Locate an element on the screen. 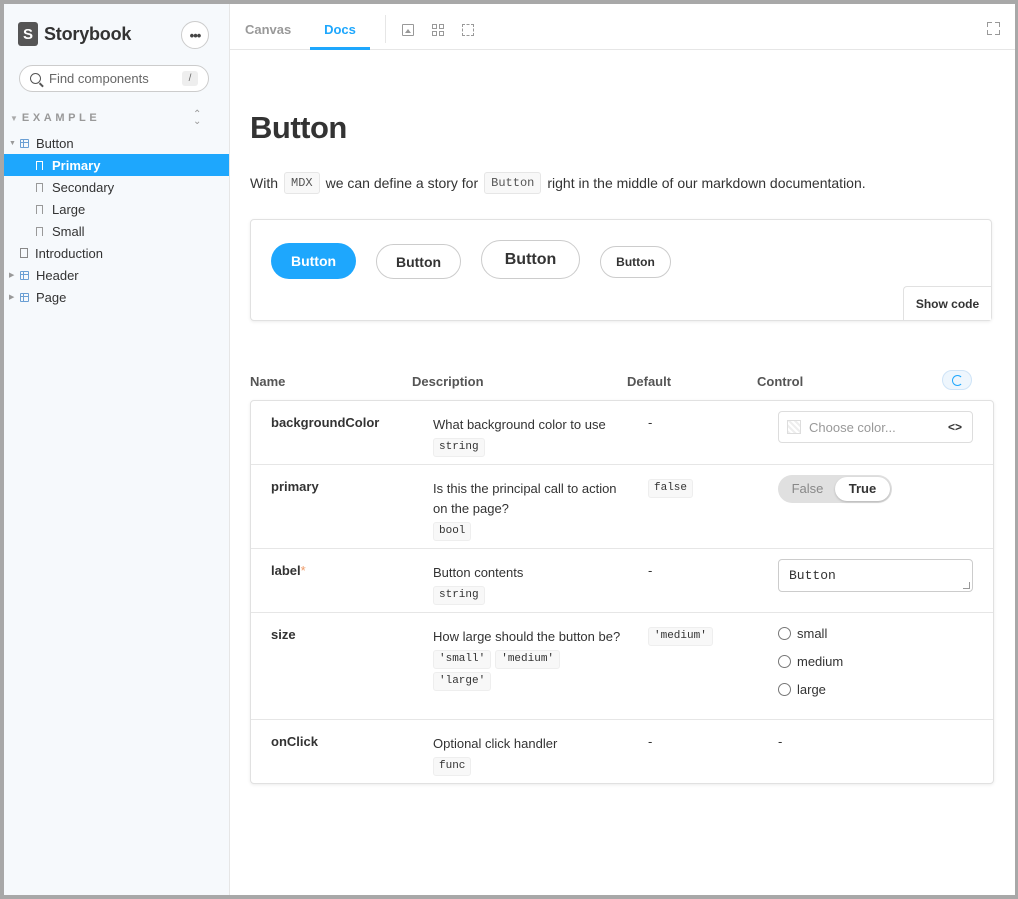 Image resolution: width=1018 pixels, height=899 pixels. arg-control: Choose color... <> is located at coordinates (875, 427).